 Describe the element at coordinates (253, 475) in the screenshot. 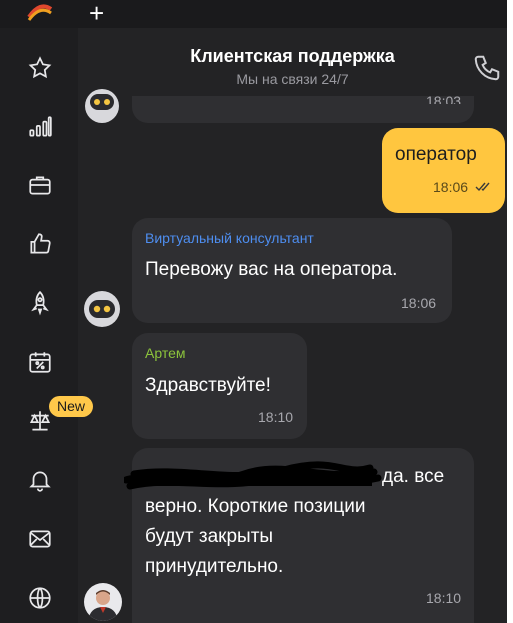

I see `redaction-scribble` at that location.